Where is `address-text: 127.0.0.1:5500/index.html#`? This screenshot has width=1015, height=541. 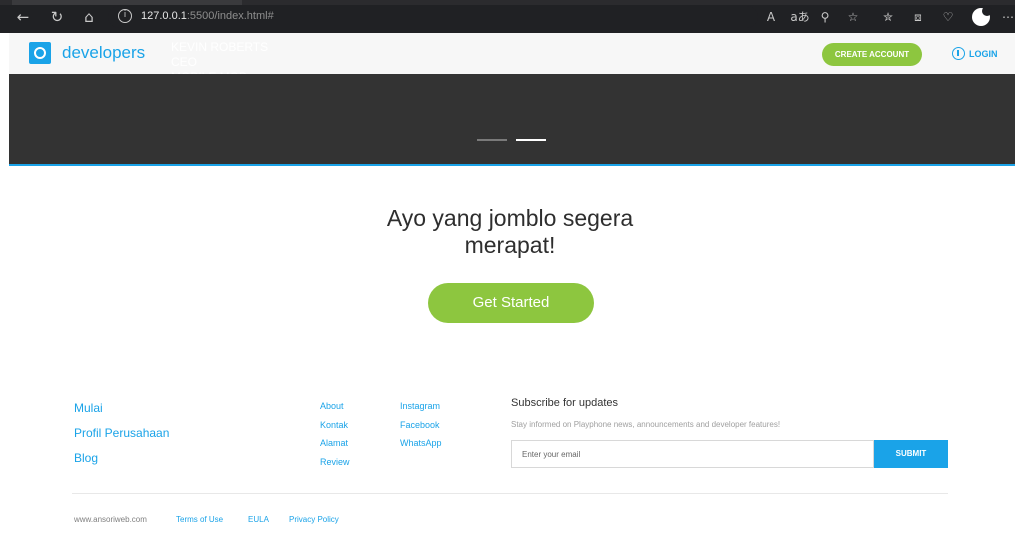 address-text: 127.0.0.1:5500/index.html# is located at coordinates (207, 16).